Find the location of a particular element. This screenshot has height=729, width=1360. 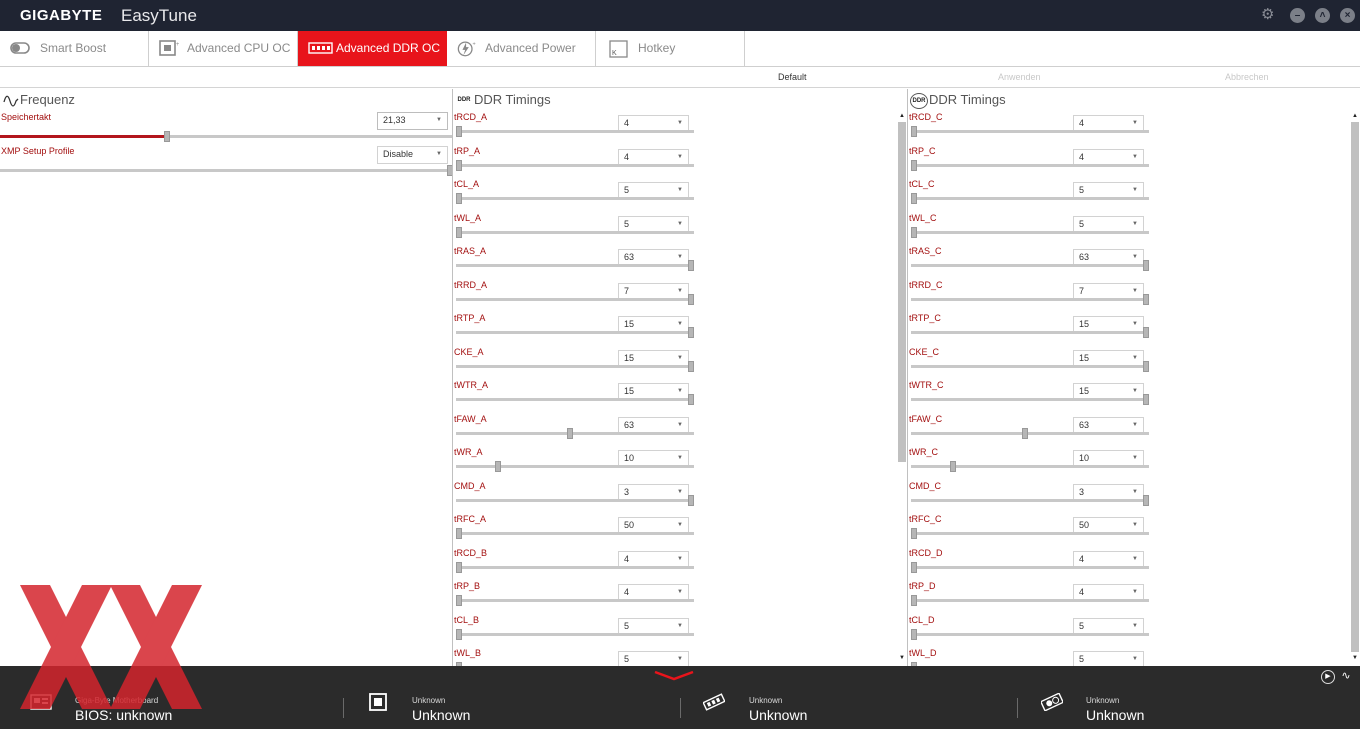

waveform-icon: ∿ is located at coordinates (1346, 677).